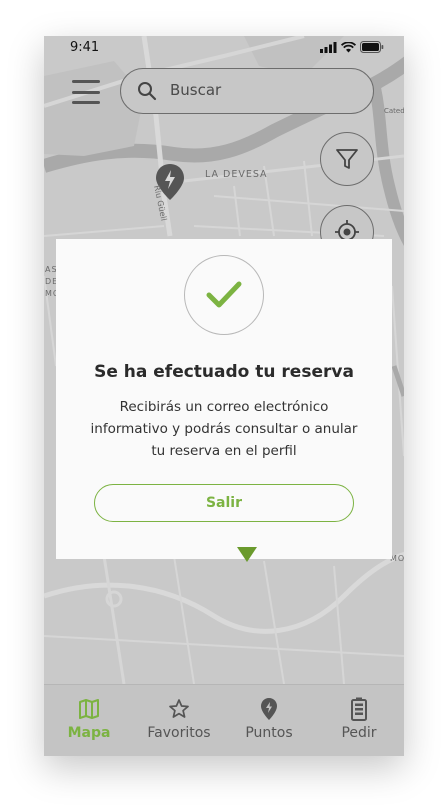 This screenshot has width=448, height=808. I want to click on tab-favoritos: Favoritos, so click(179, 720).